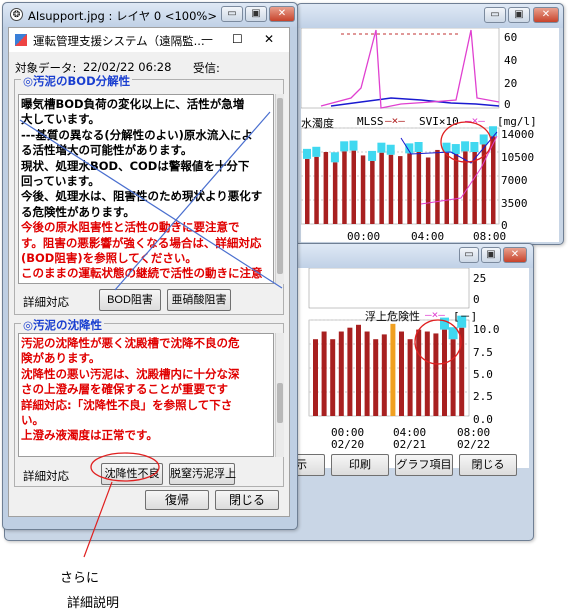  Describe the element at coordinates (514, 203) in the screenshot. I see `right-tick: 3500` at that location.